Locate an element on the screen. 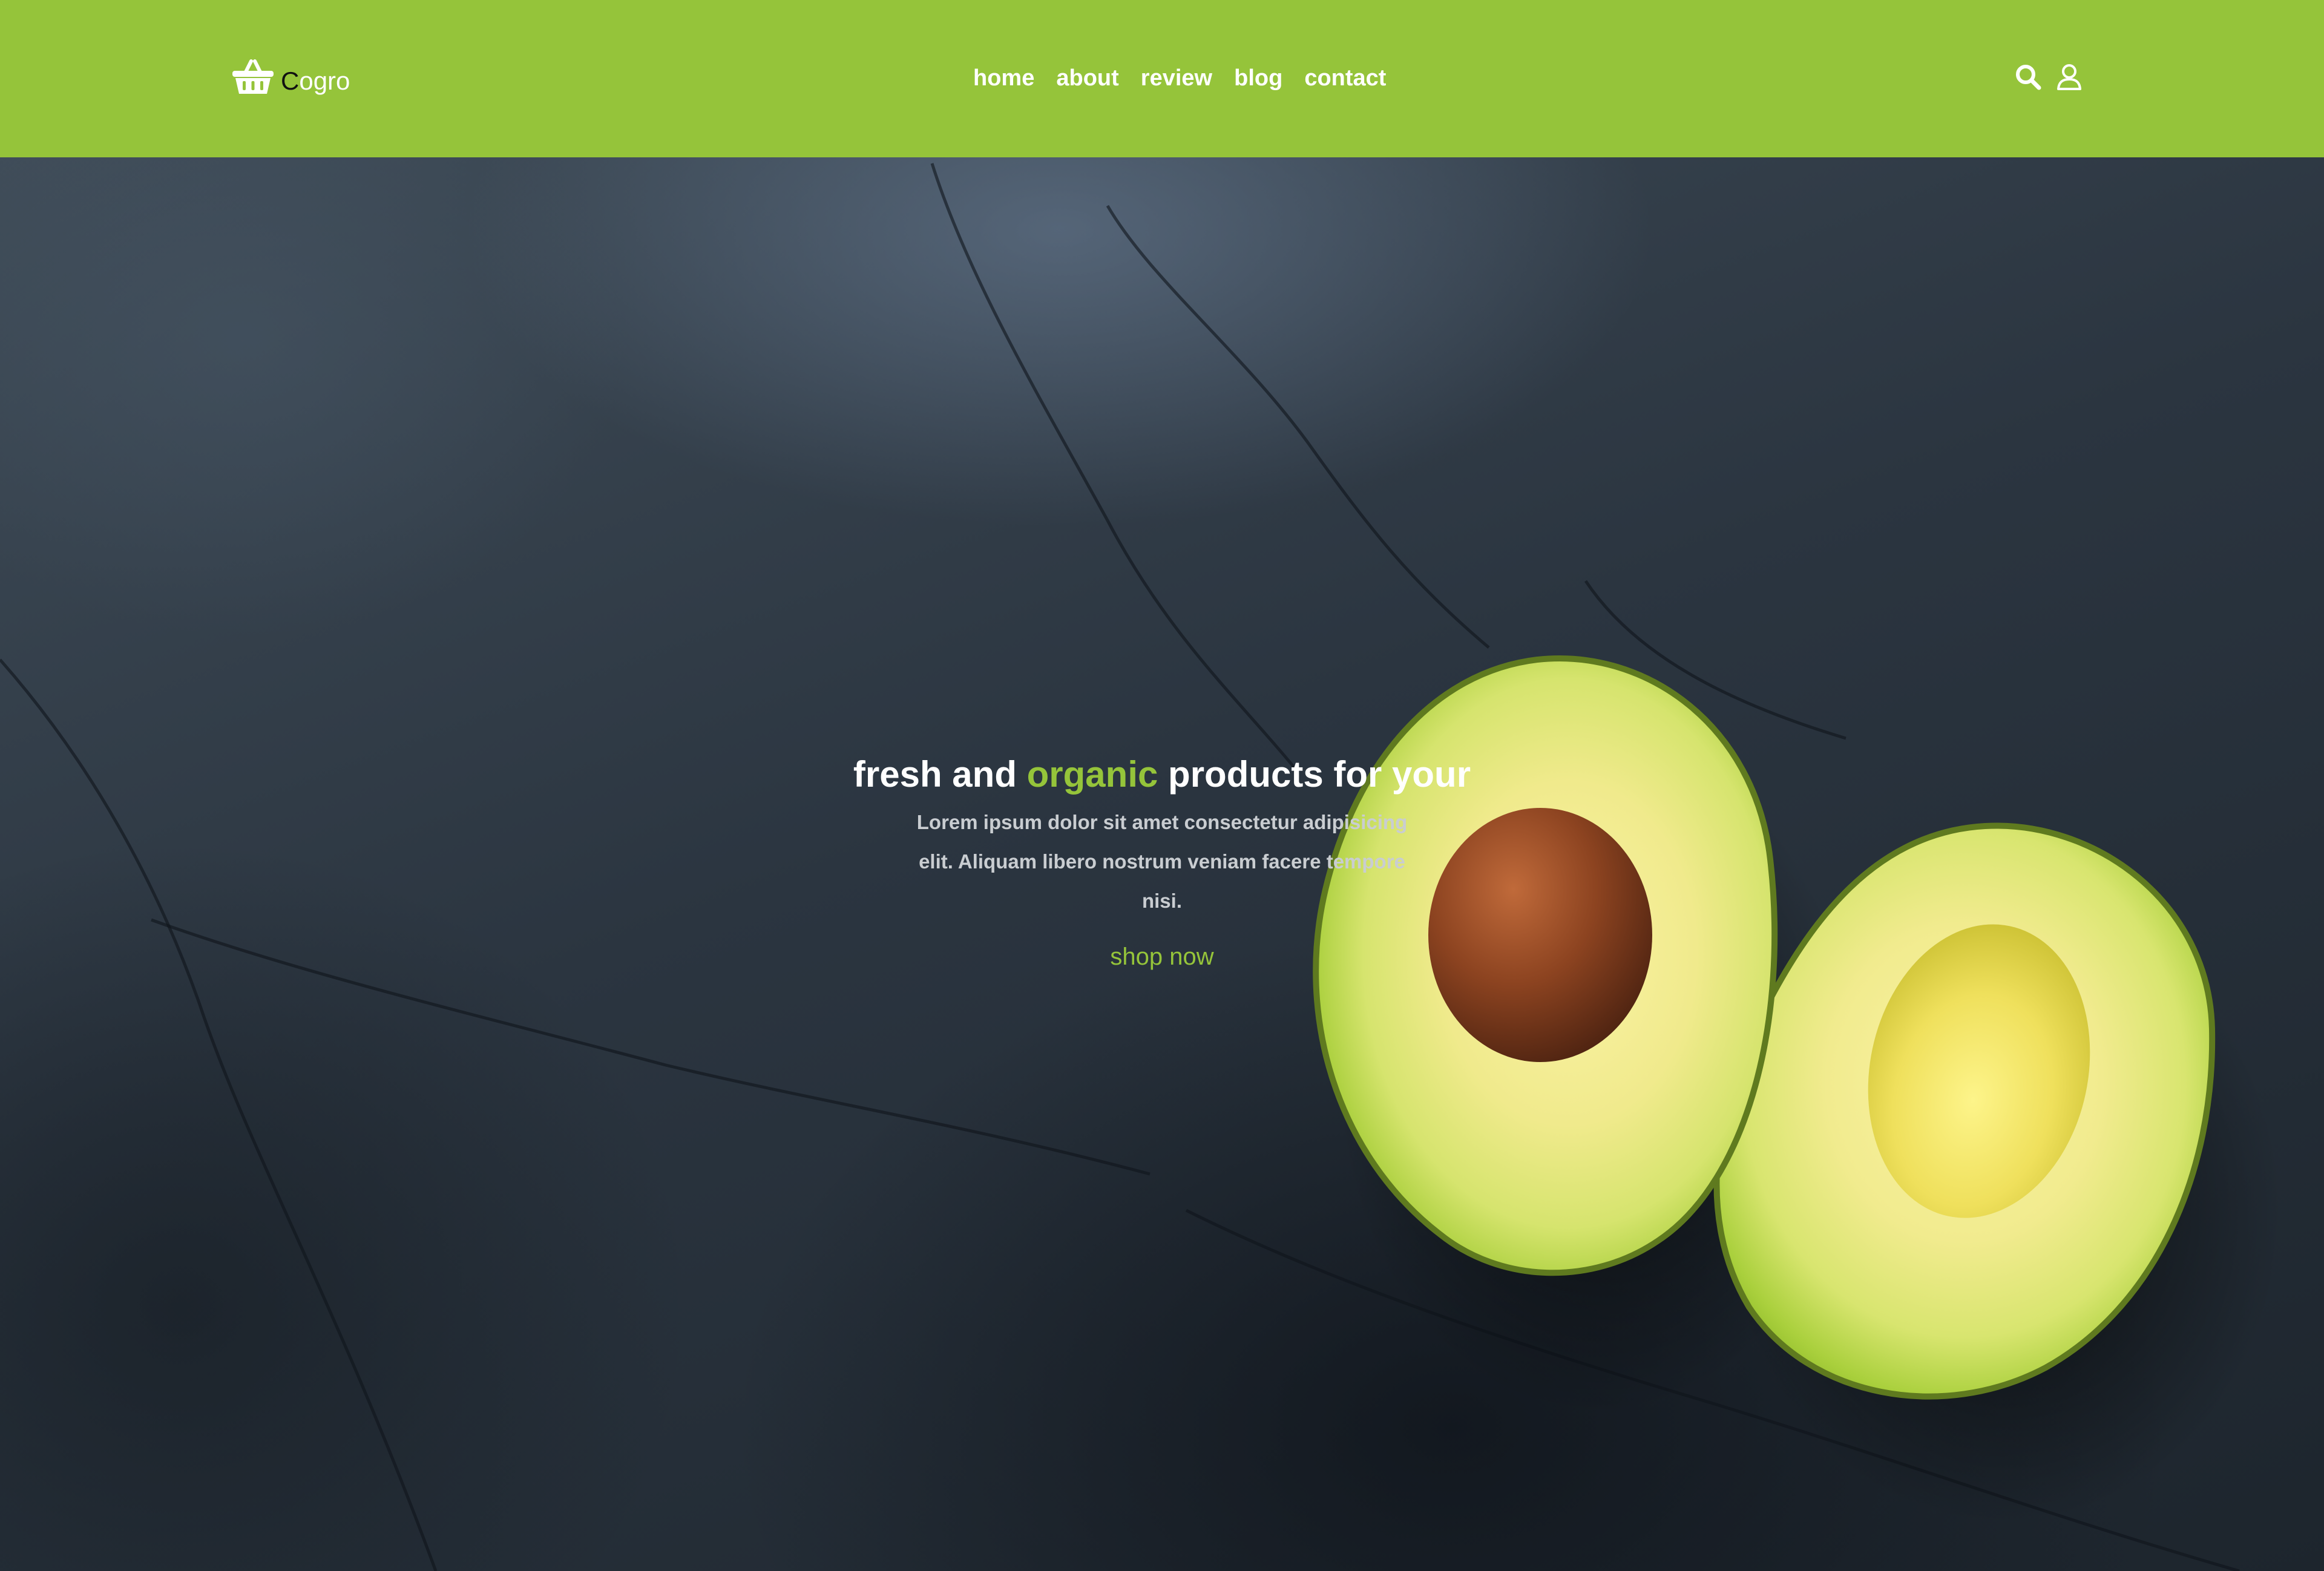 Image resolution: width=2324 pixels, height=1571 pixels. search-icon is located at coordinates (2028, 77).